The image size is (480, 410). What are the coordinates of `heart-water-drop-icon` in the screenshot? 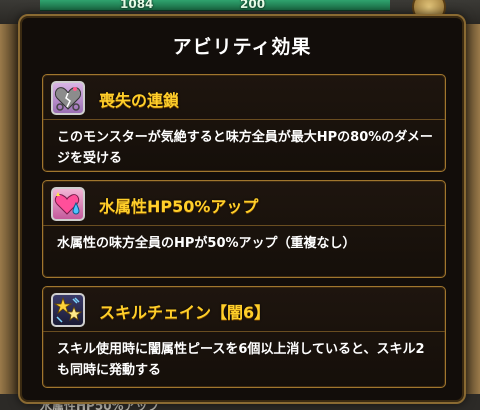 It's located at (68, 204).